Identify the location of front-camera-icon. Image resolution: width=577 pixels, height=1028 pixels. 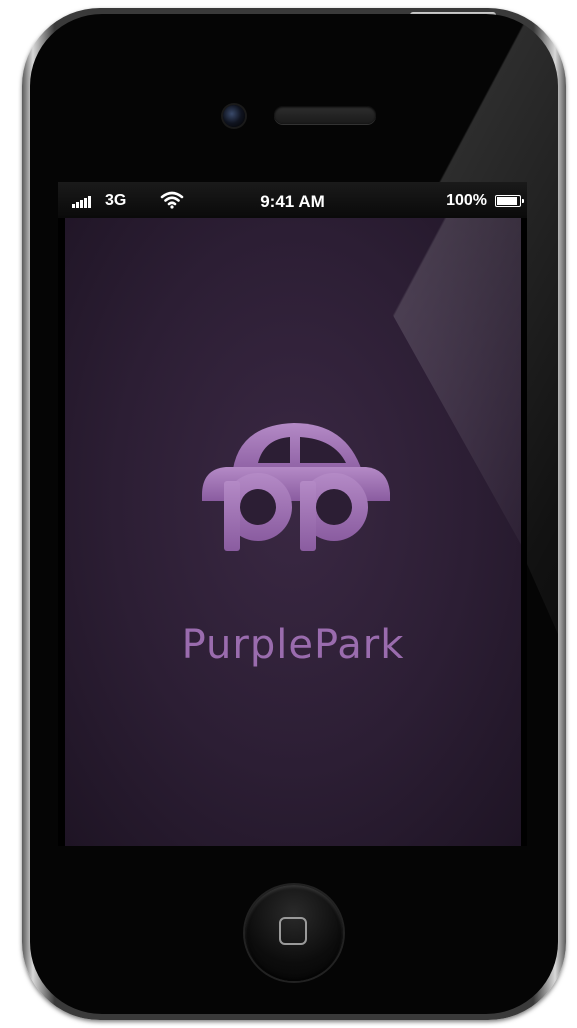
(234, 116).